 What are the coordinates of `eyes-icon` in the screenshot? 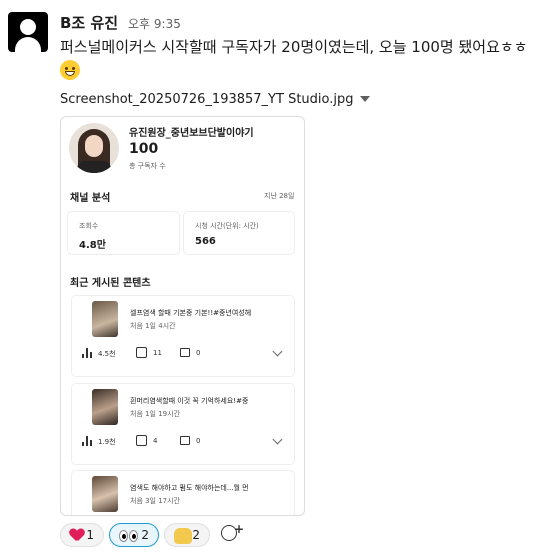 It's located at (129, 536).